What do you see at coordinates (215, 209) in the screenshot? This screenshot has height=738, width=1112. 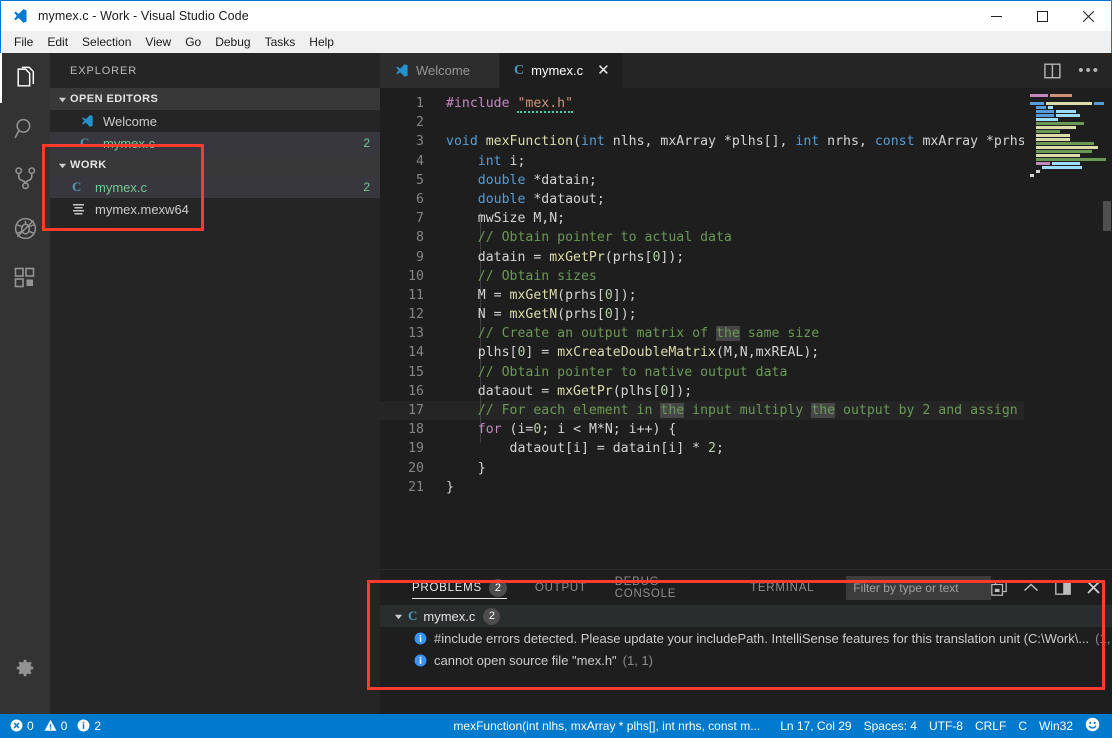 I see `file-mymex-mexw64: mymex.mexw64` at bounding box center [215, 209].